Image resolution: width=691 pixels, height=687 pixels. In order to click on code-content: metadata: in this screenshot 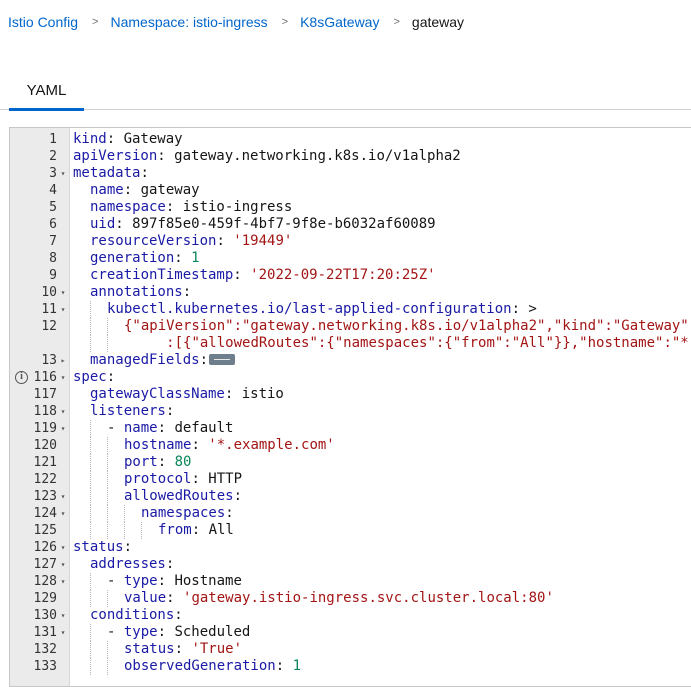, I will do `click(111, 173)`.